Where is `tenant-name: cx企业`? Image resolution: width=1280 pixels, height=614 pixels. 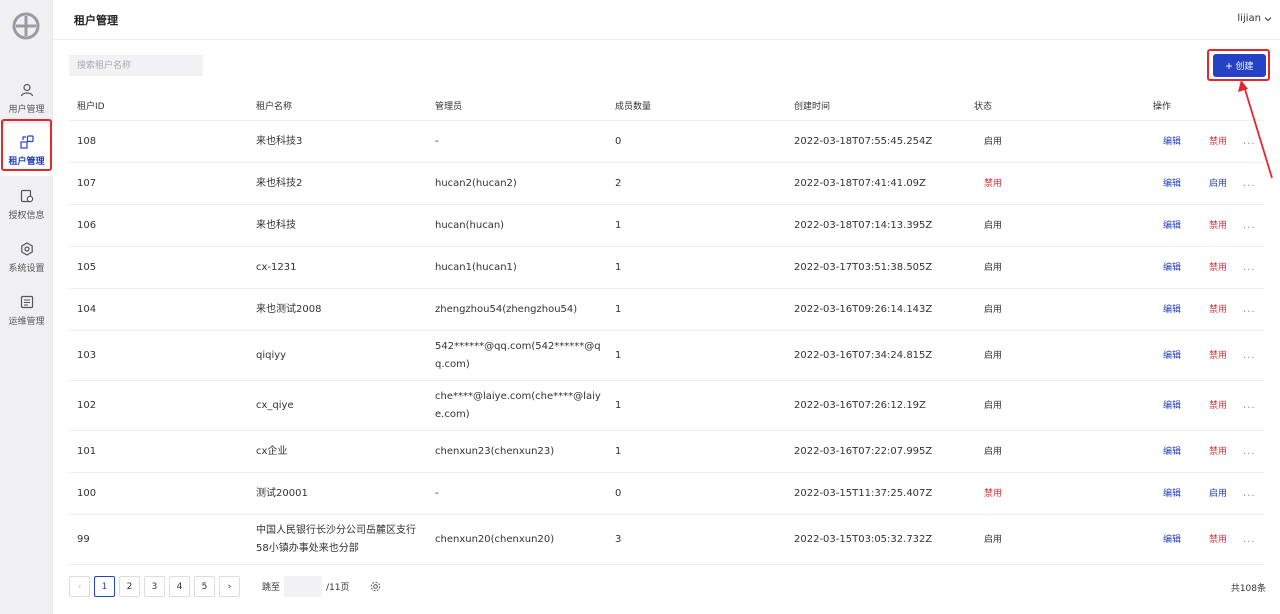
tenant-name: cx企业 is located at coordinates (272, 451).